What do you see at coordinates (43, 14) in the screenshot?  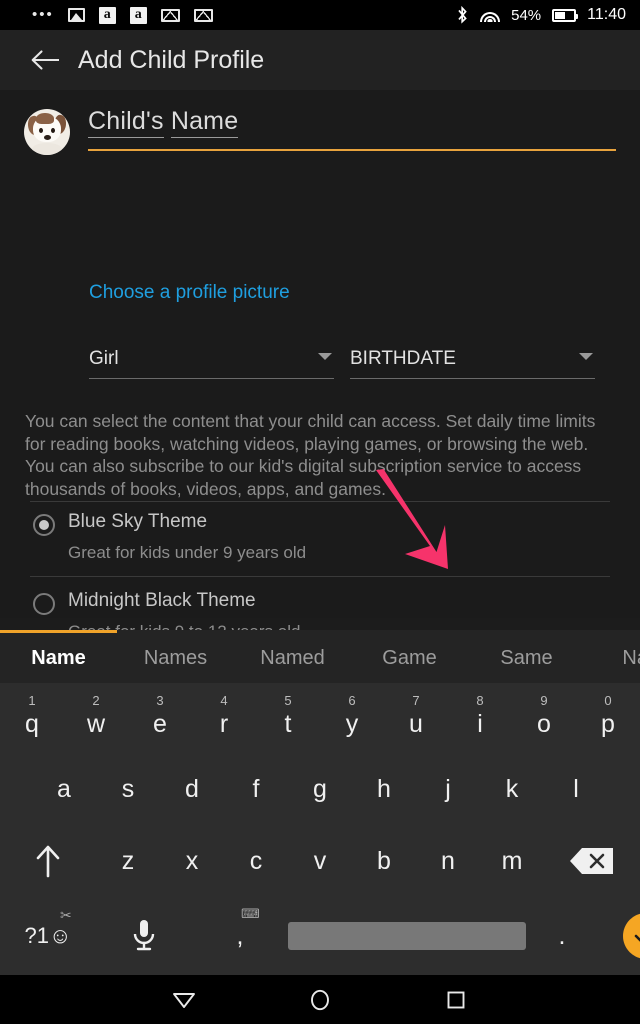 I see `more-notifications-icon: •••` at bounding box center [43, 14].